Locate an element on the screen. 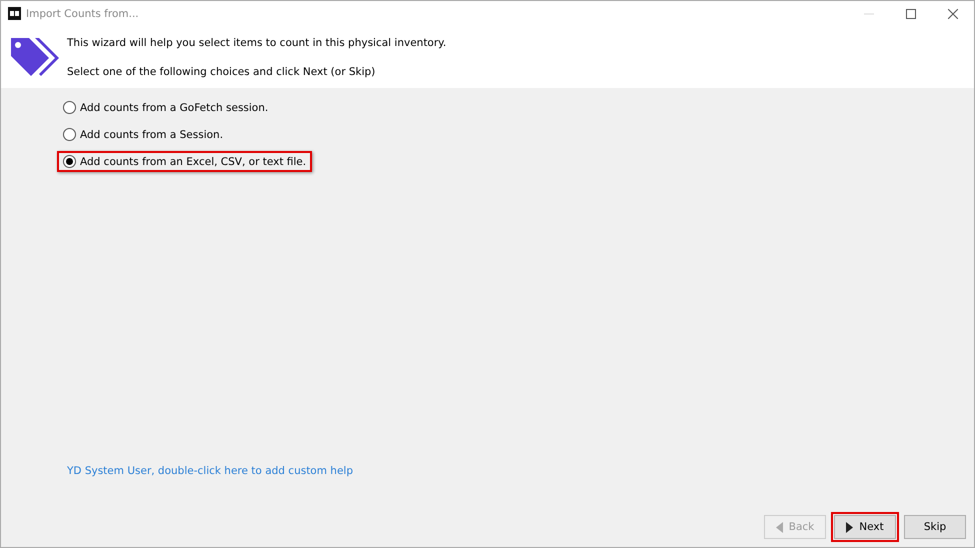 This screenshot has width=975, height=548. close-icon is located at coordinates (953, 13).